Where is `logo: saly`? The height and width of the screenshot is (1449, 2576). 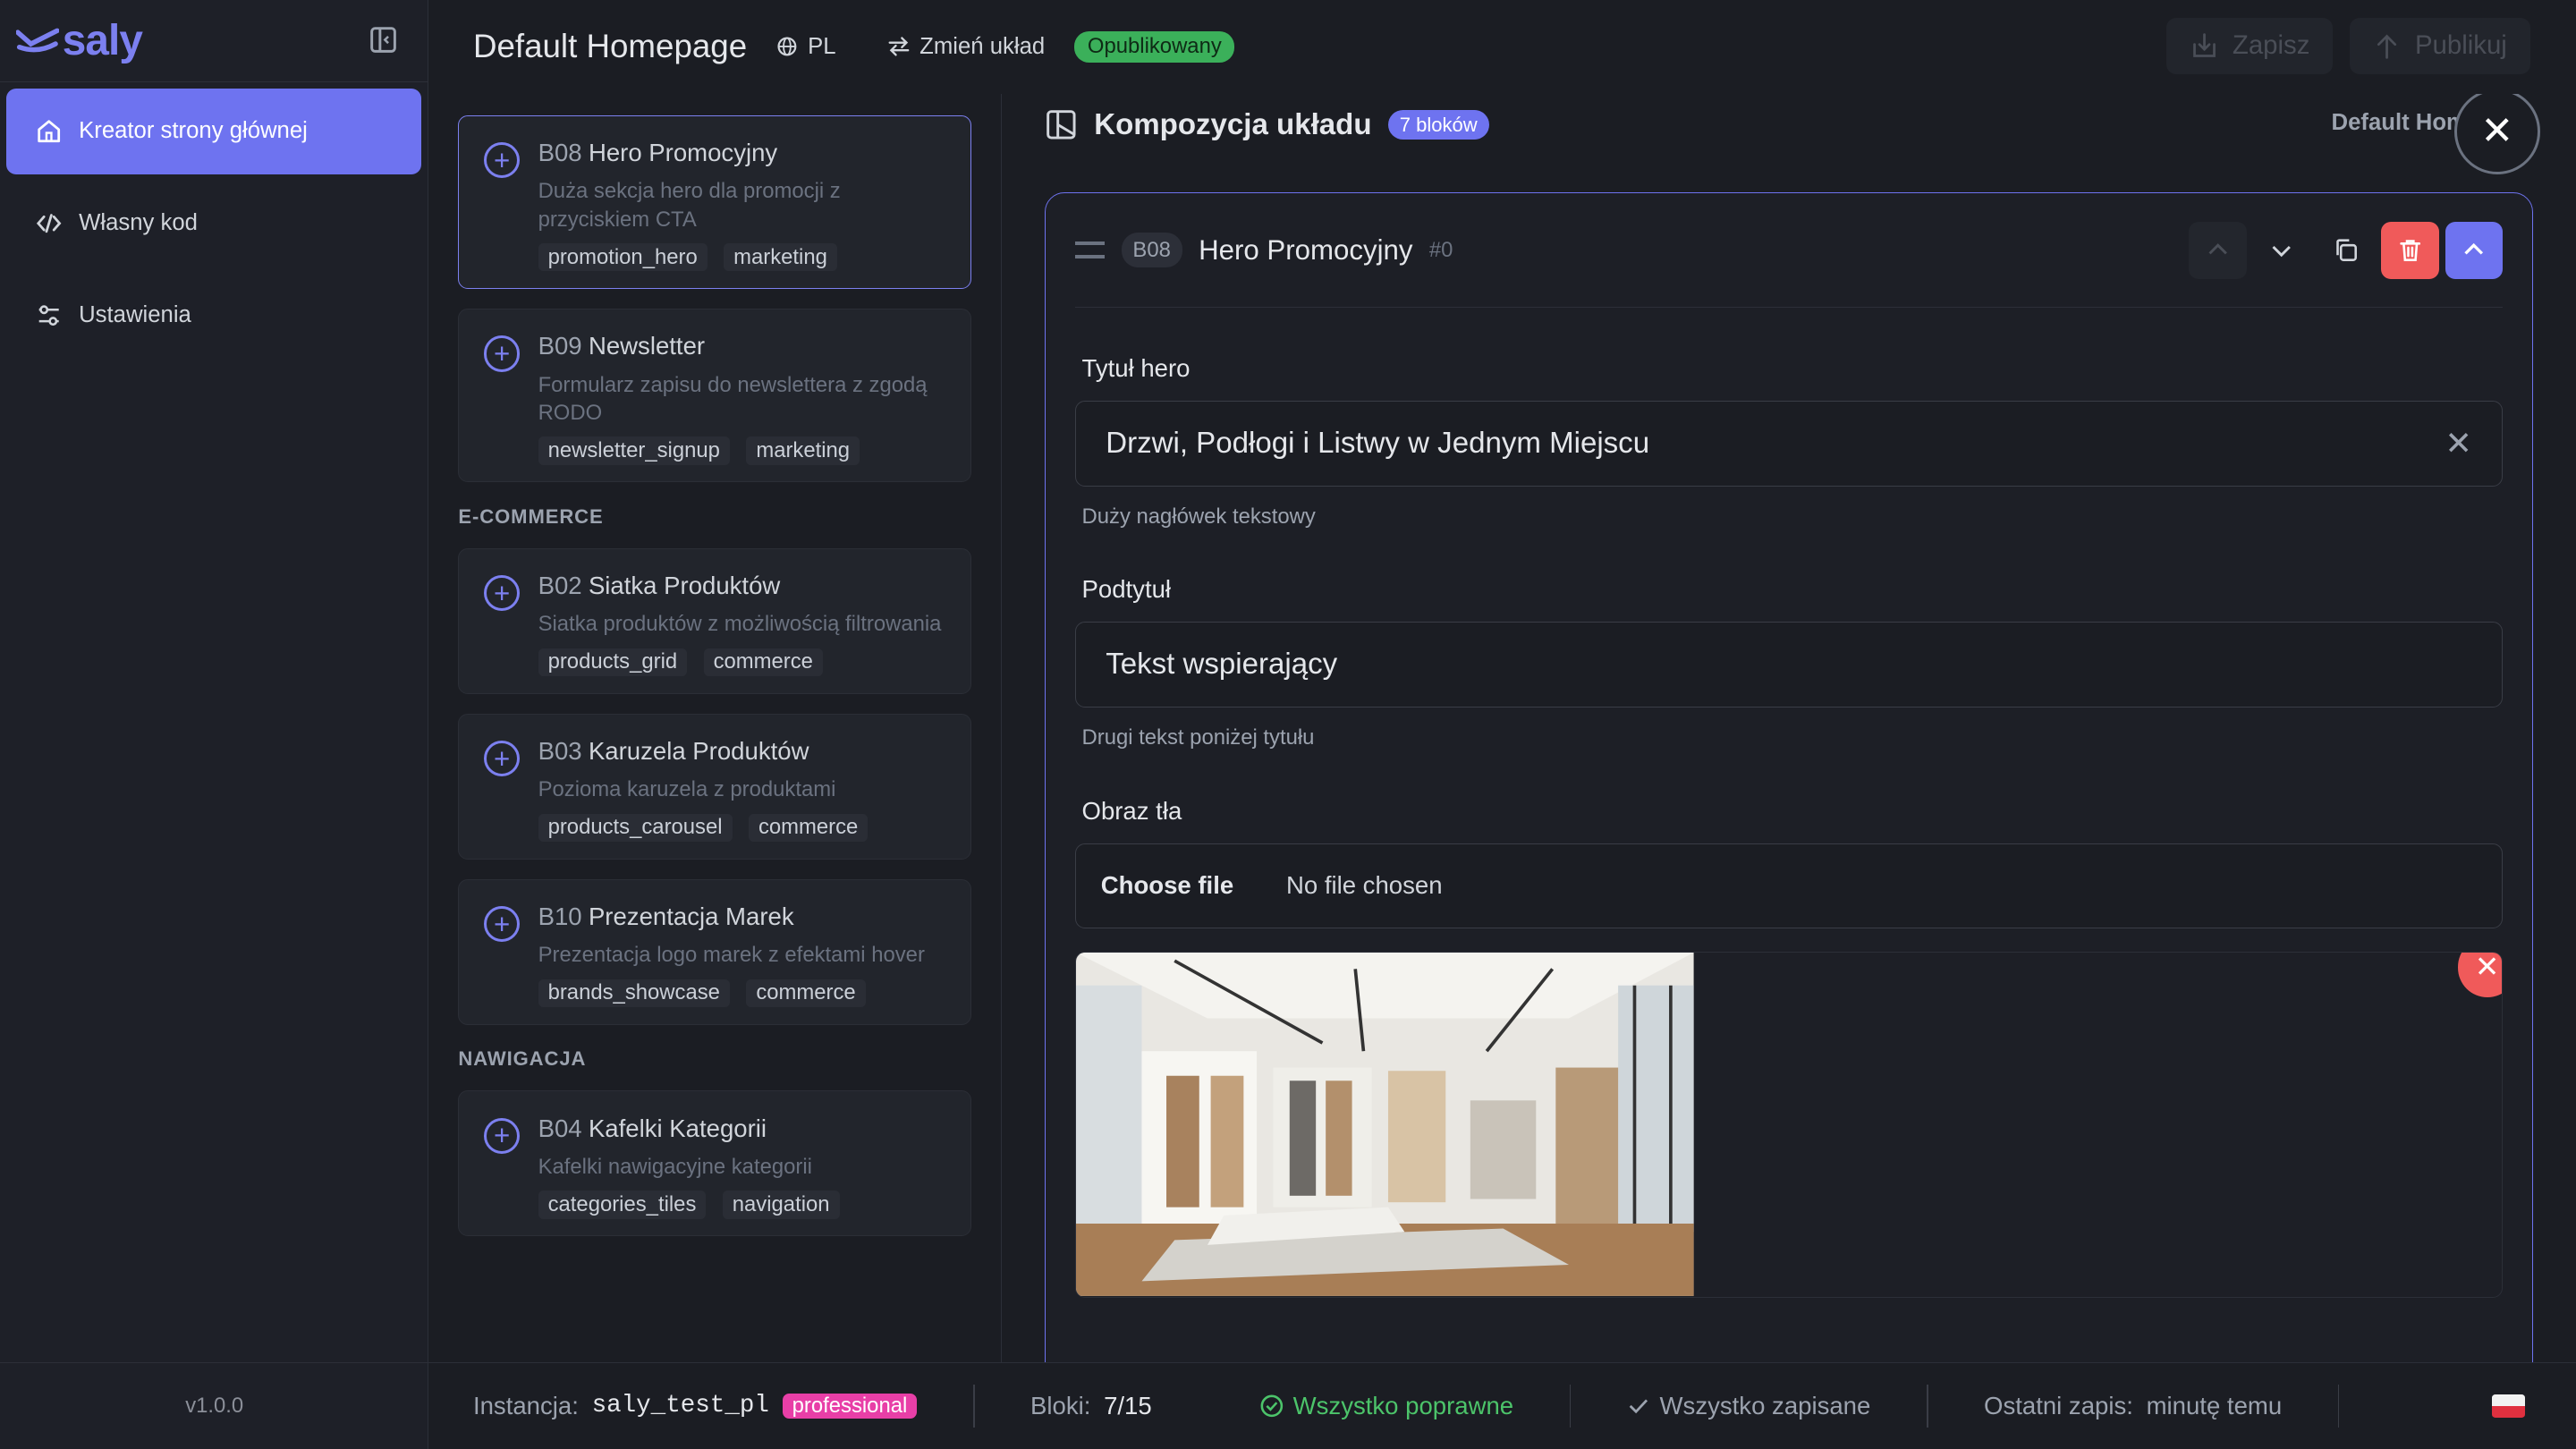
logo: saly is located at coordinates (79, 40).